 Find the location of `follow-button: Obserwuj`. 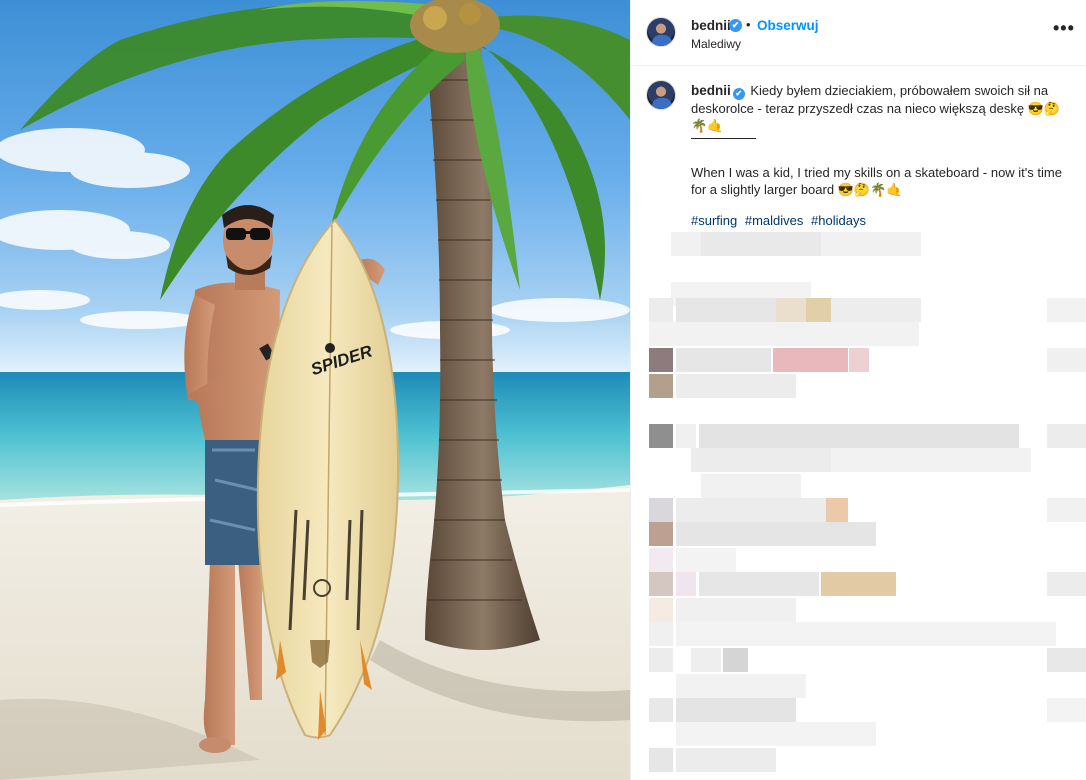

follow-button: Obserwuj is located at coordinates (788, 25).